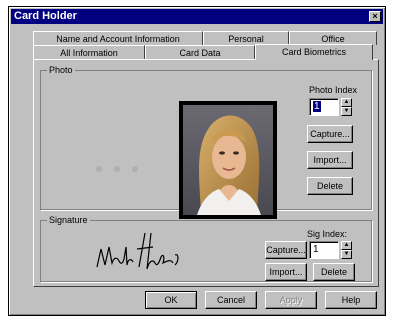  I want to click on tab-all-information: All Information, so click(89, 52).